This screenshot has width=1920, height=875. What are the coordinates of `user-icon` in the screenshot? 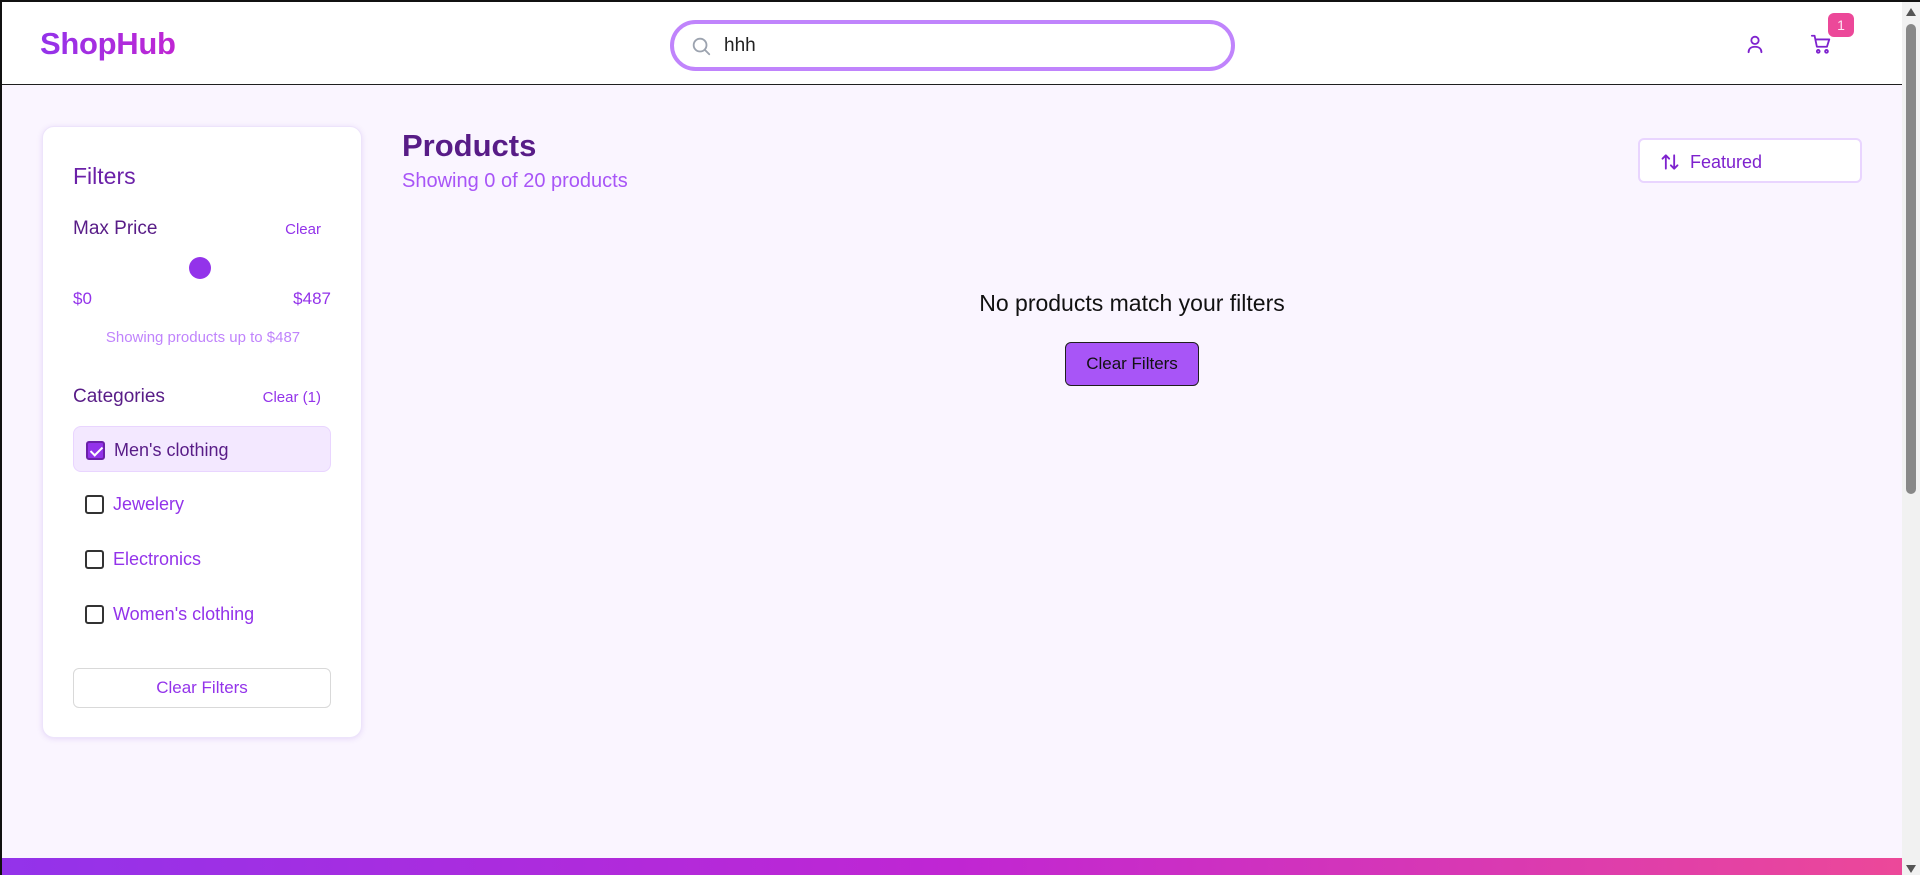 It's located at (1755, 44).